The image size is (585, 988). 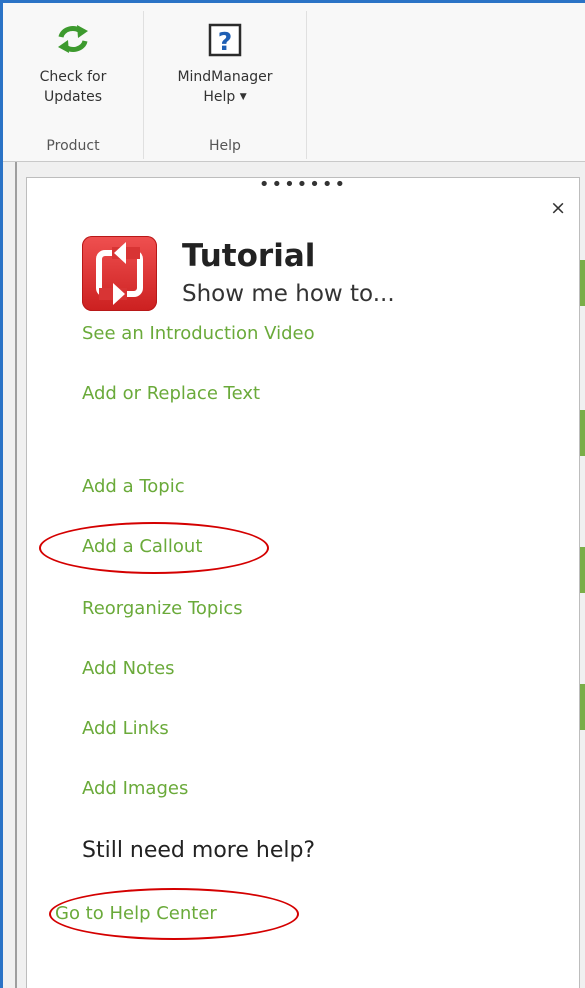 What do you see at coordinates (249, 256) in the screenshot?
I see `panel-title: Tutorial` at bounding box center [249, 256].